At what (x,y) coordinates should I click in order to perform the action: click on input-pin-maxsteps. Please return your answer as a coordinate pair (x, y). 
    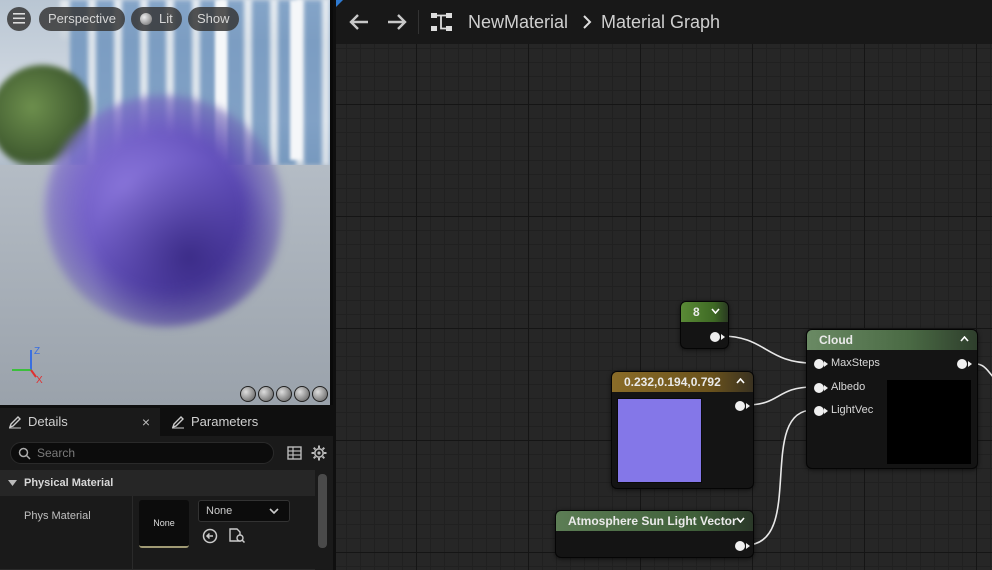
    Looking at the image, I should click on (819, 364).